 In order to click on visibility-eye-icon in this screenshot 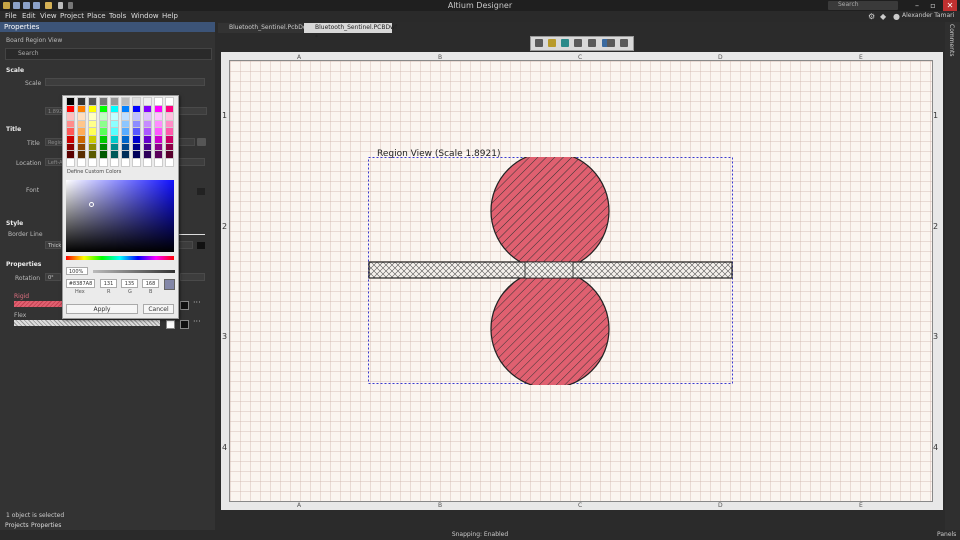, I will do `click(201, 142)`.